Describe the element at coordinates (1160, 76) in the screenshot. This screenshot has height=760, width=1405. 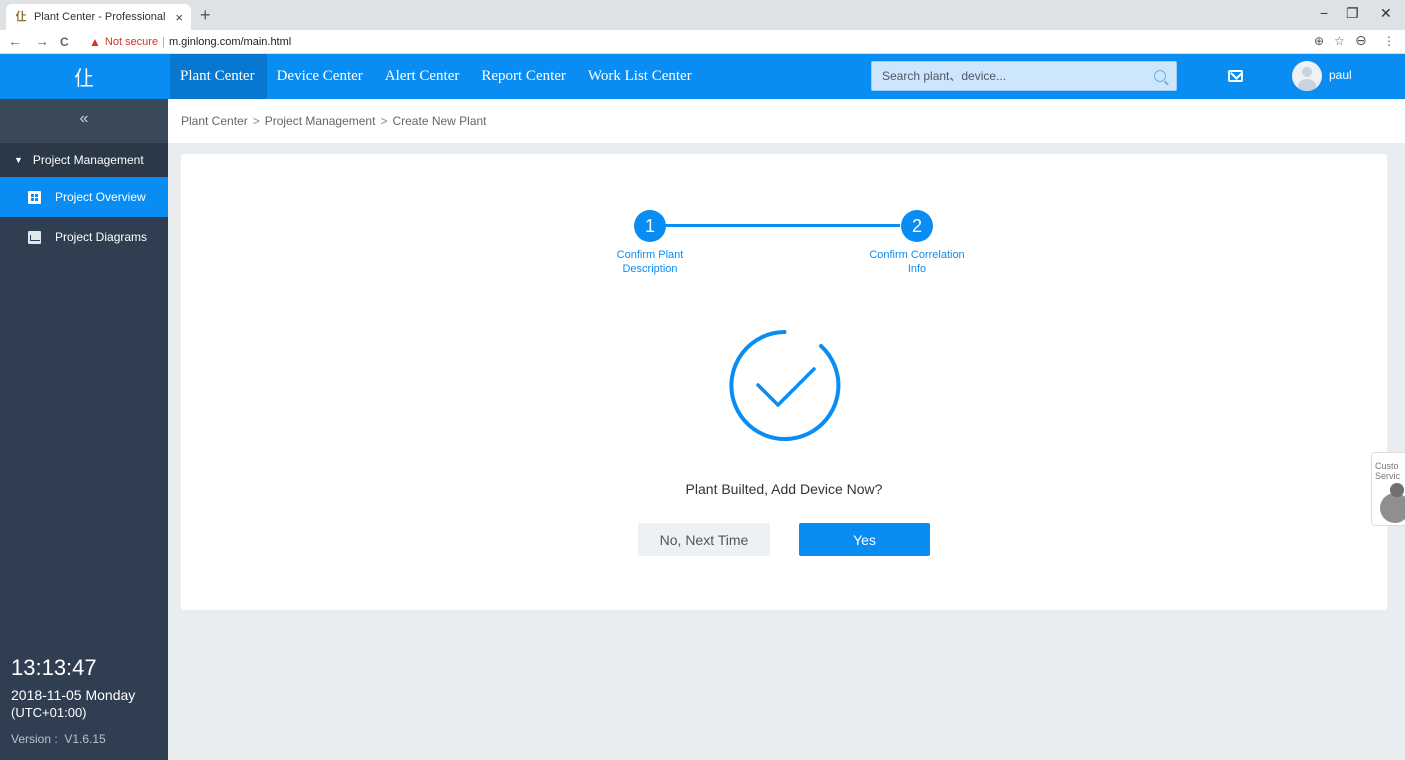
I see `search-icon` at that location.